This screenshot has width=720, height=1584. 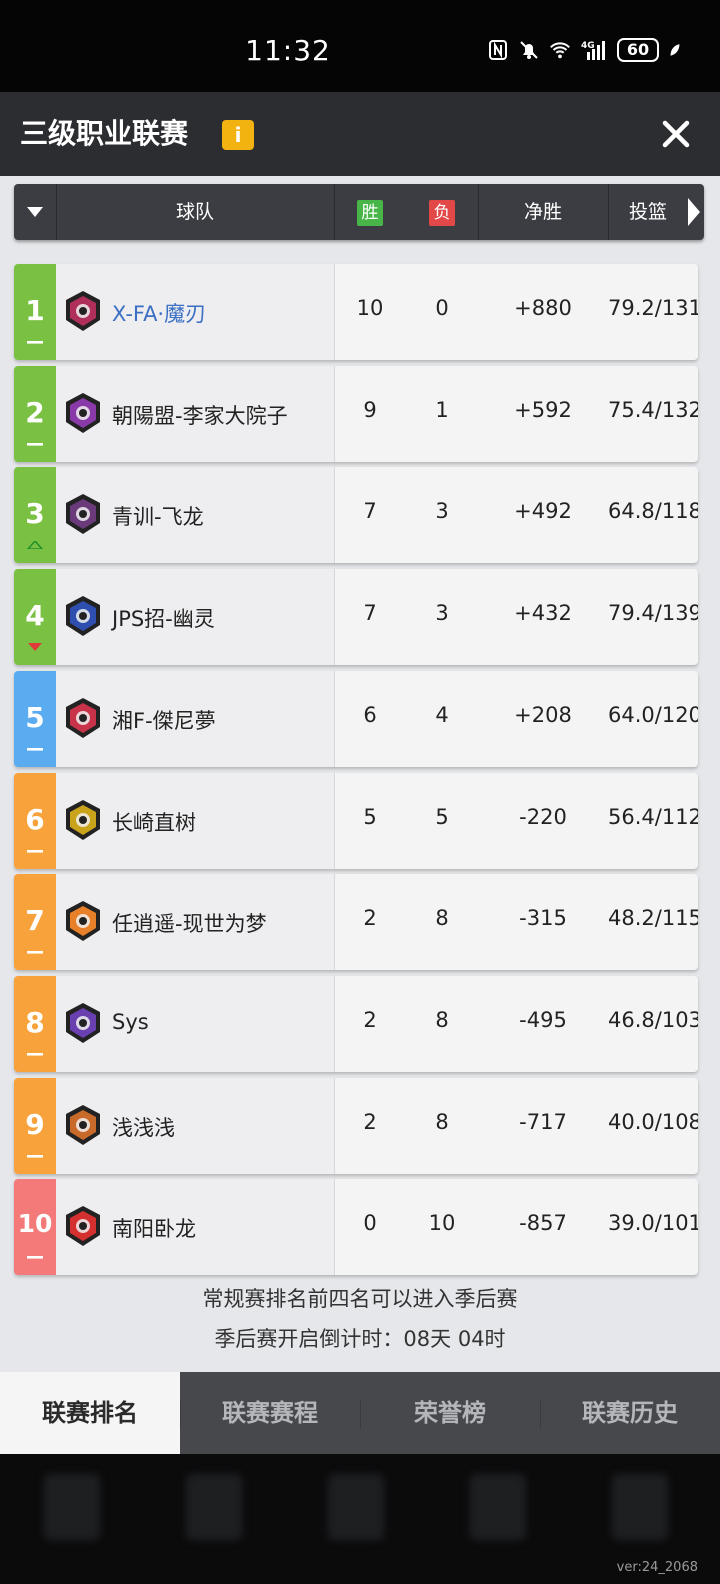 I want to click on tab-honors: 荣誉榜, so click(x=450, y=1413).